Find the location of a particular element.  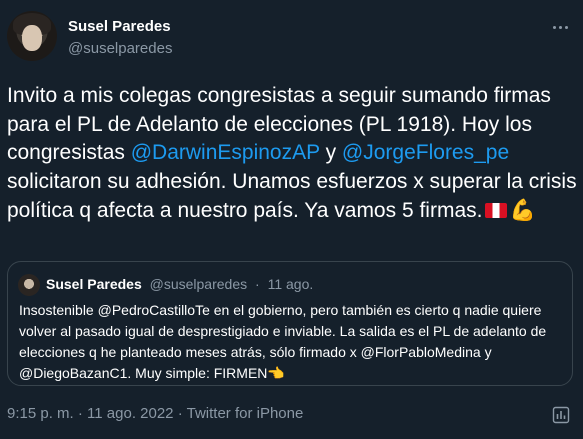

tweet-text-part: y is located at coordinates (330, 152).